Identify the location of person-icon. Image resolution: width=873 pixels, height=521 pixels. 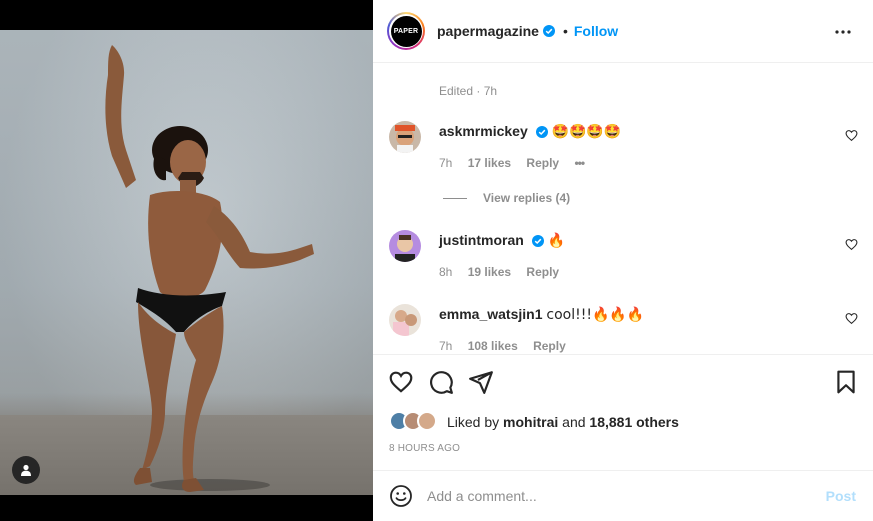
(26, 470).